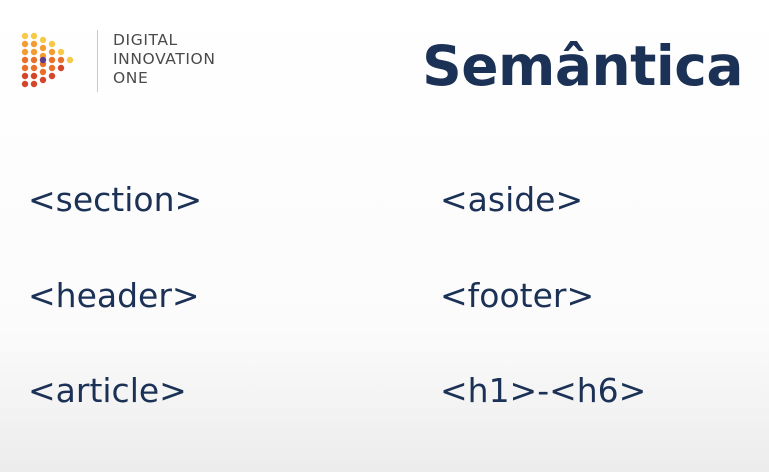 This screenshot has width=769, height=472. I want to click on logo-divider, so click(97, 61).